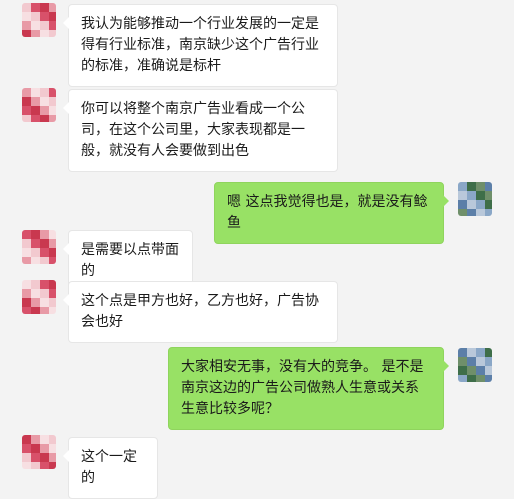 This screenshot has height=499, width=514. I want to click on message-bubble-incoming: 这个点是甲方也好，乙方也好，广告协会也好, so click(200, 312).